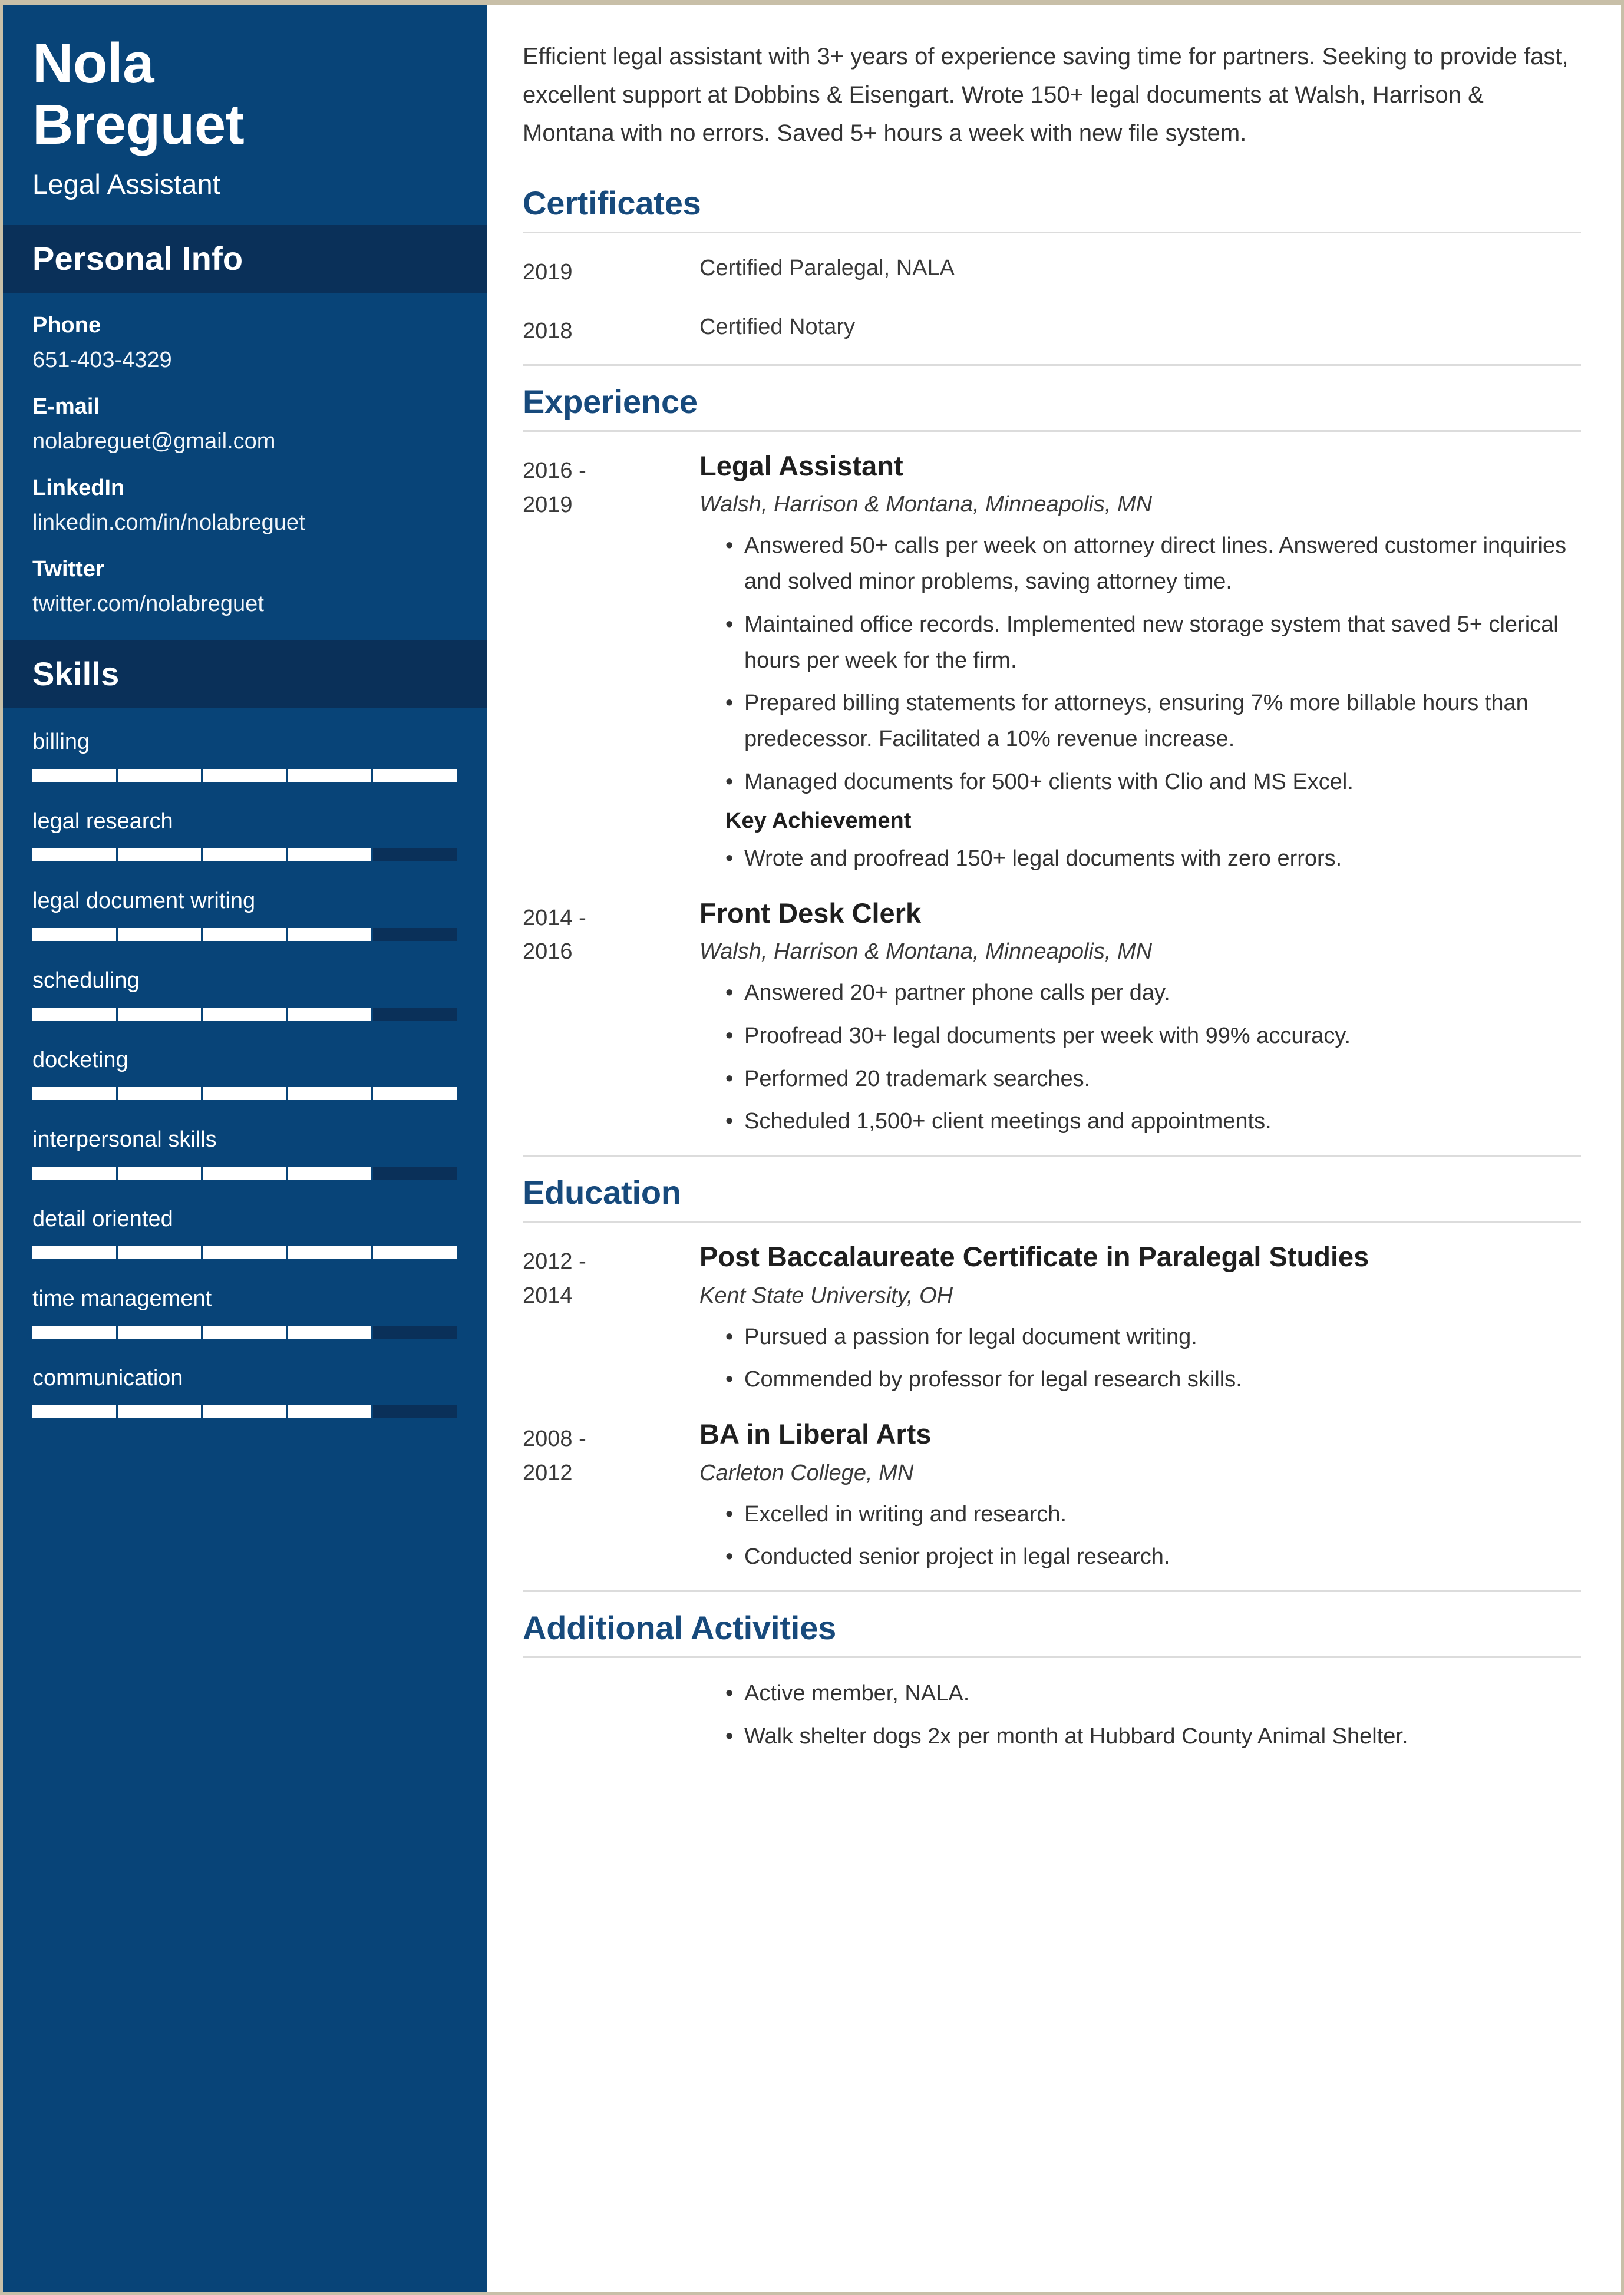 The height and width of the screenshot is (2295, 1624). I want to click on name-block: Nola Breguet Legal Assistant, so click(245, 115).